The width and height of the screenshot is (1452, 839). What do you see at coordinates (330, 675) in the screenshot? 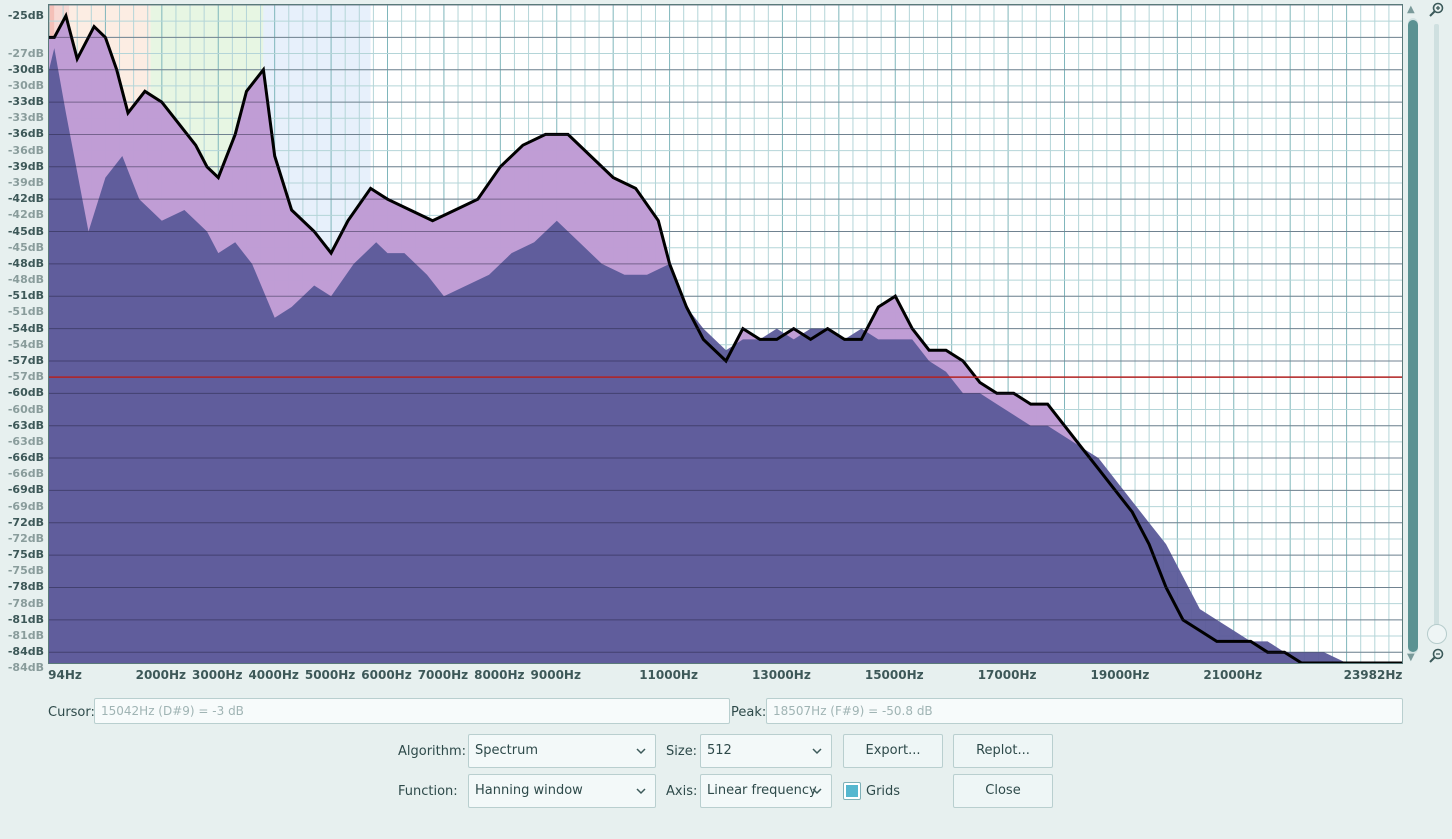
I see `x-tick-label: 5000Hz` at bounding box center [330, 675].